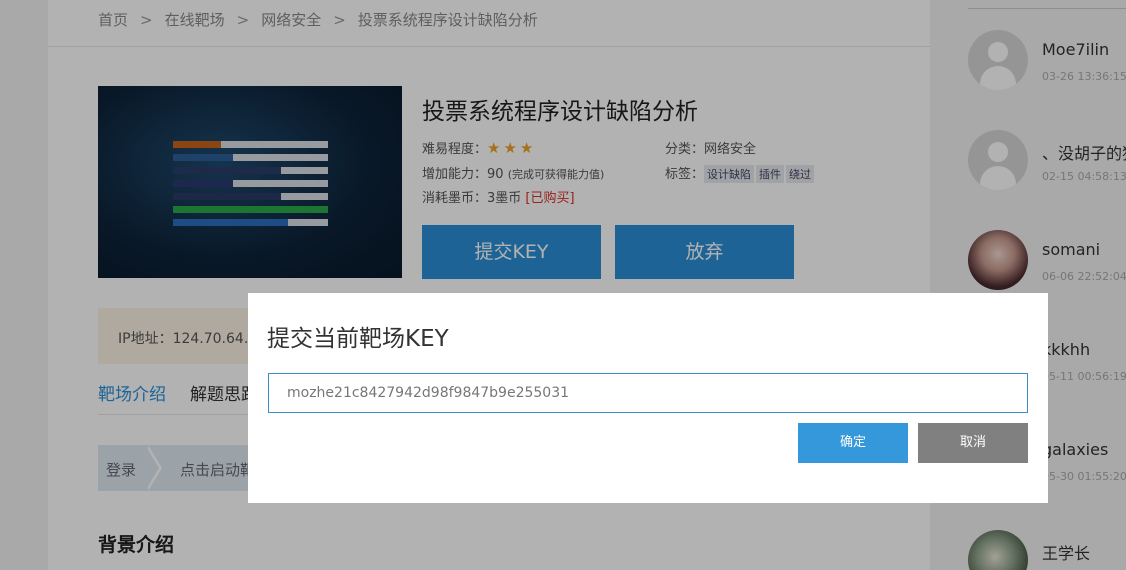 The width and height of the screenshot is (1126, 570). I want to click on cancel-button: 取消, so click(973, 443).